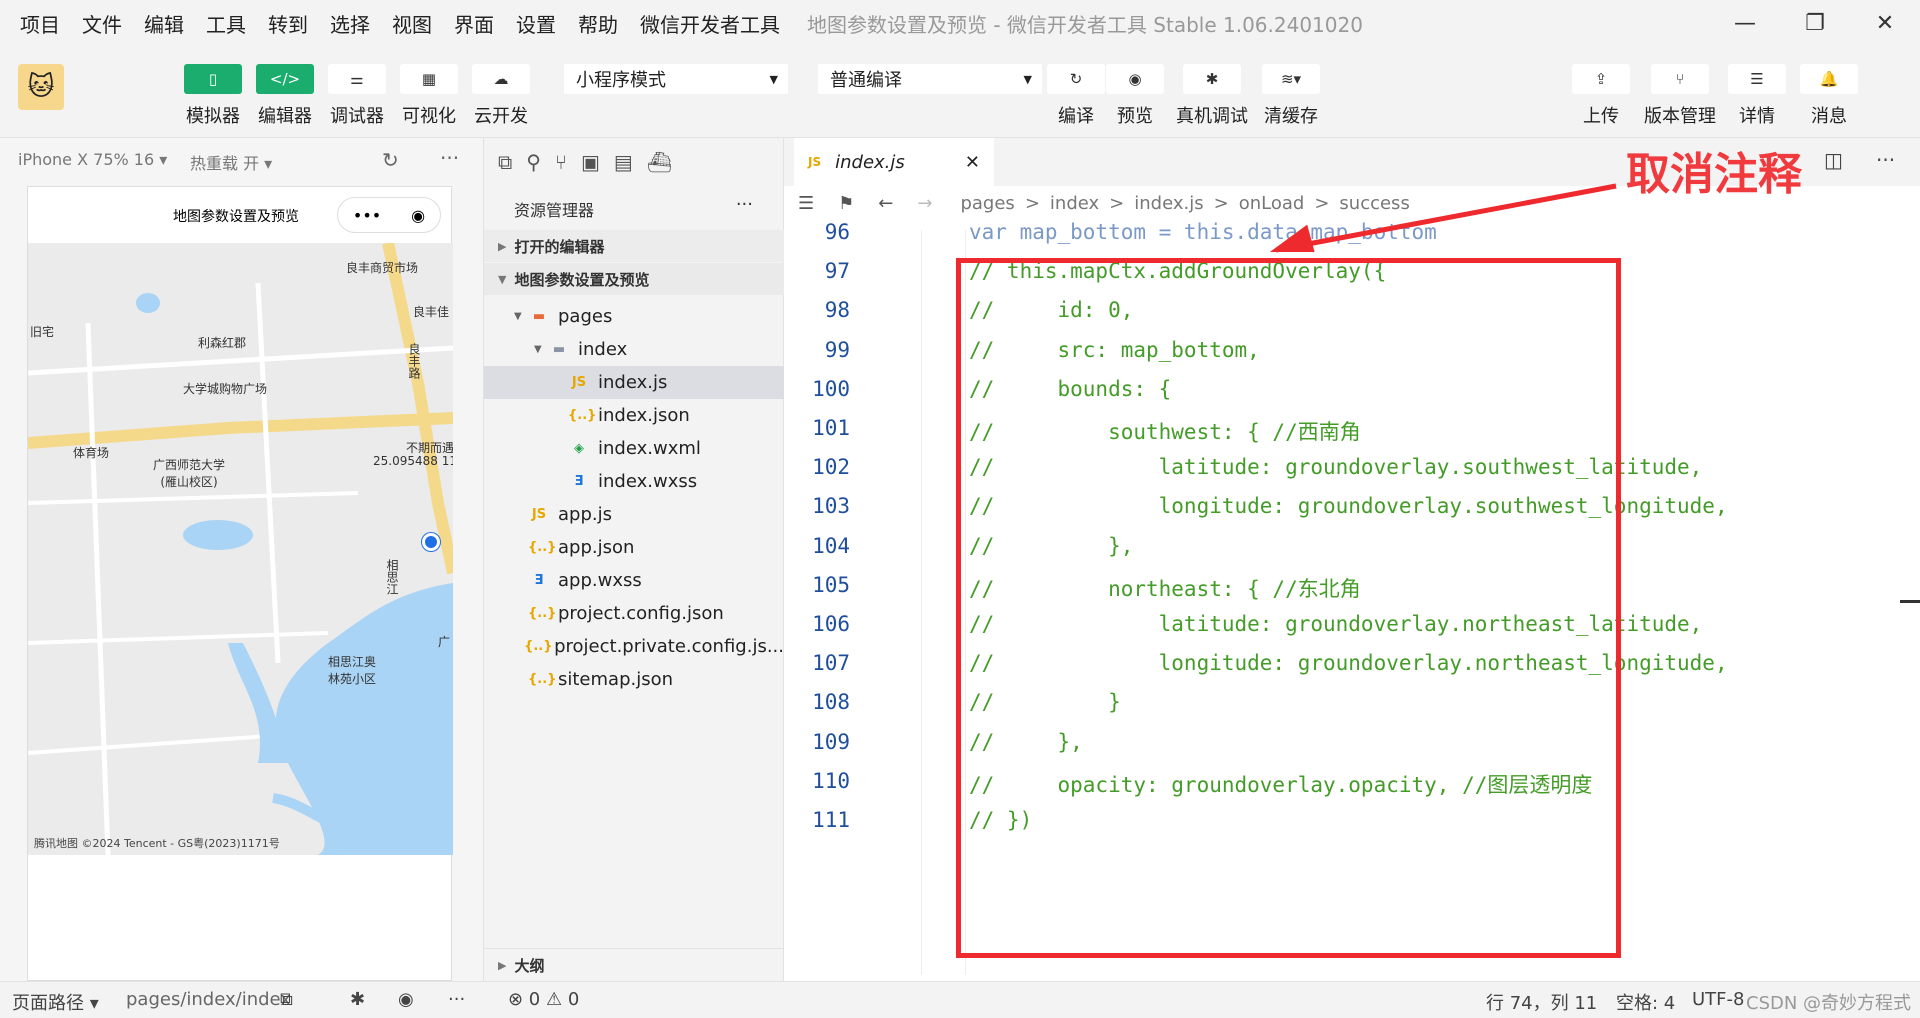  What do you see at coordinates (1885, 23) in the screenshot?
I see `close-window-button: ✕` at bounding box center [1885, 23].